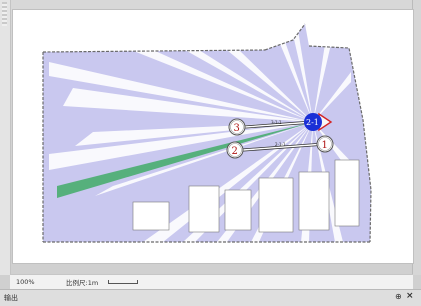 Image resolution: width=421 pixels, height=306 pixels. I want to click on scale-label: 比例尺:1m, so click(82, 283).